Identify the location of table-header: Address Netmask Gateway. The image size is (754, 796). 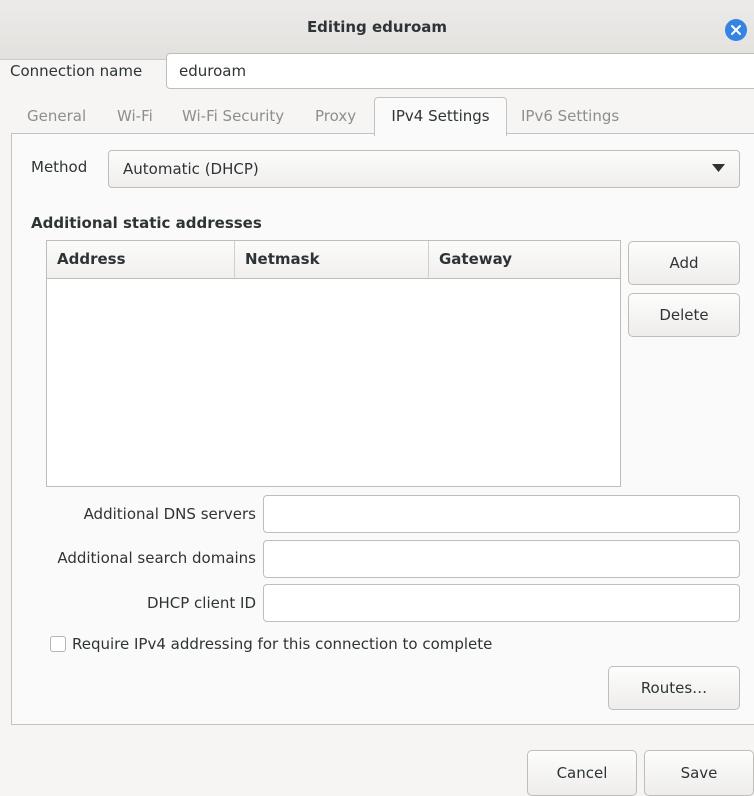
(333, 260).